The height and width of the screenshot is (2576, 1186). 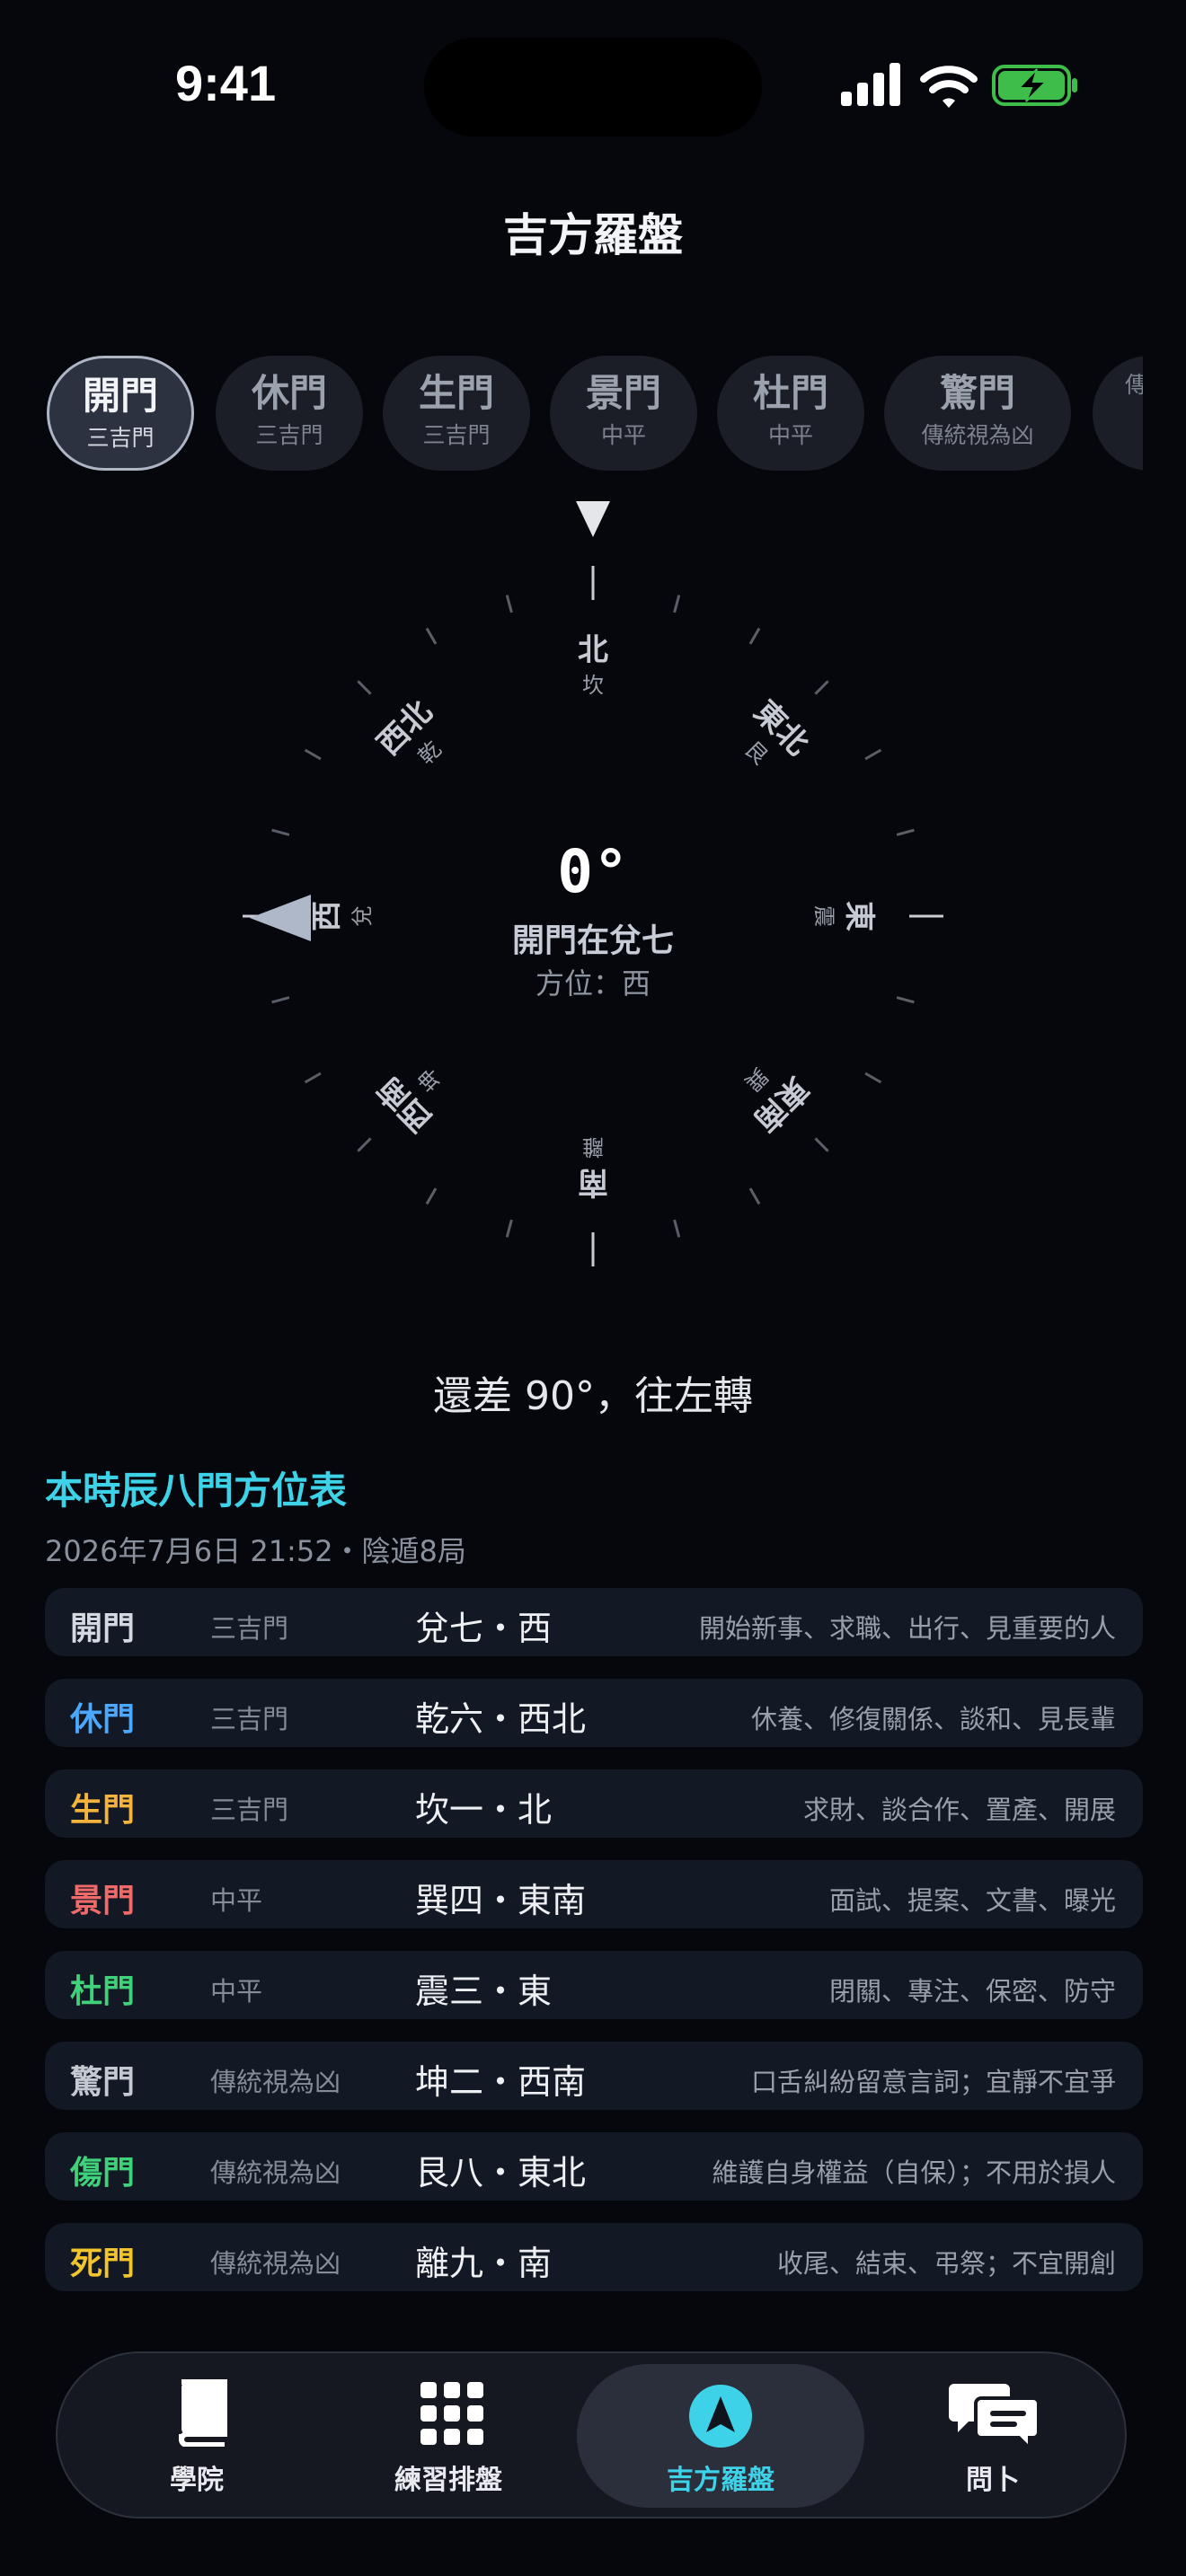 What do you see at coordinates (720, 2416) in the screenshot?
I see `navigation-icon` at bounding box center [720, 2416].